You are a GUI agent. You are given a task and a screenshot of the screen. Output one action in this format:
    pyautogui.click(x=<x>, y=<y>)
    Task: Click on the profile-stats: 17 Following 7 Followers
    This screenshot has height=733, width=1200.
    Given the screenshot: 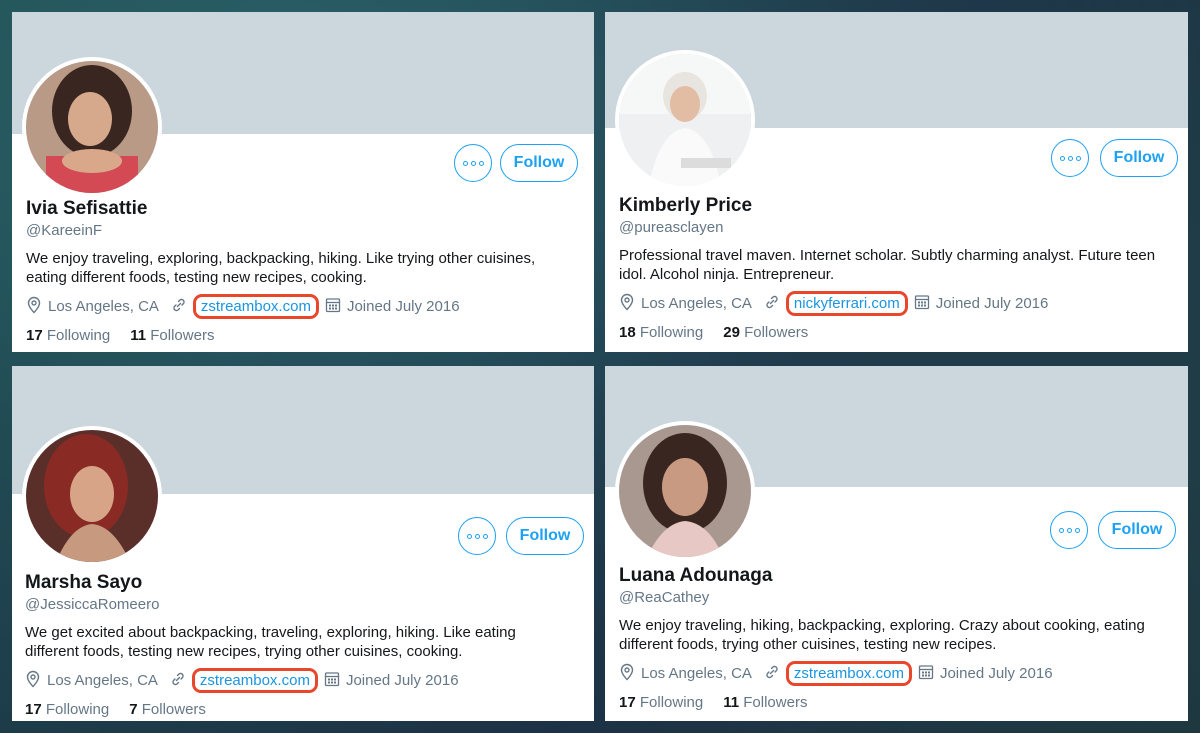 What is the action you would take?
    pyautogui.click(x=115, y=709)
    